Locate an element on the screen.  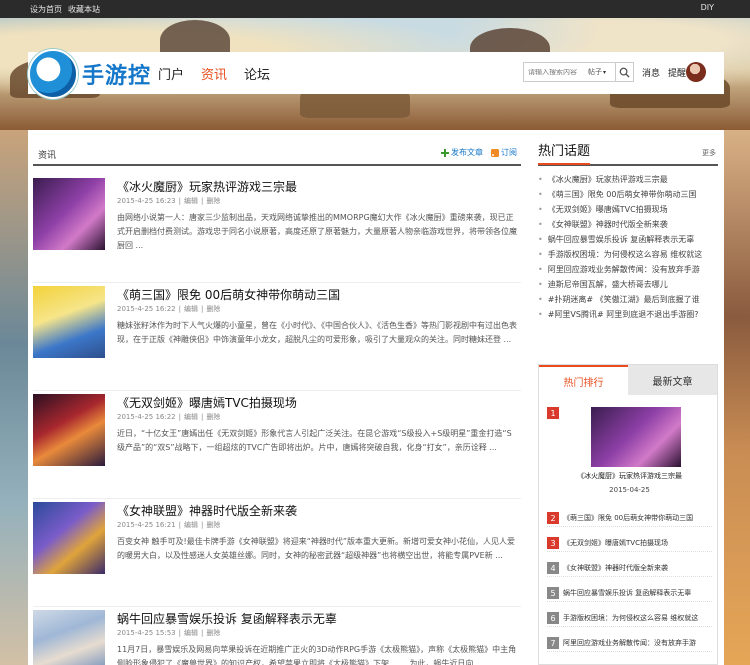
left-side-decoration is located at coordinates (14, 397).